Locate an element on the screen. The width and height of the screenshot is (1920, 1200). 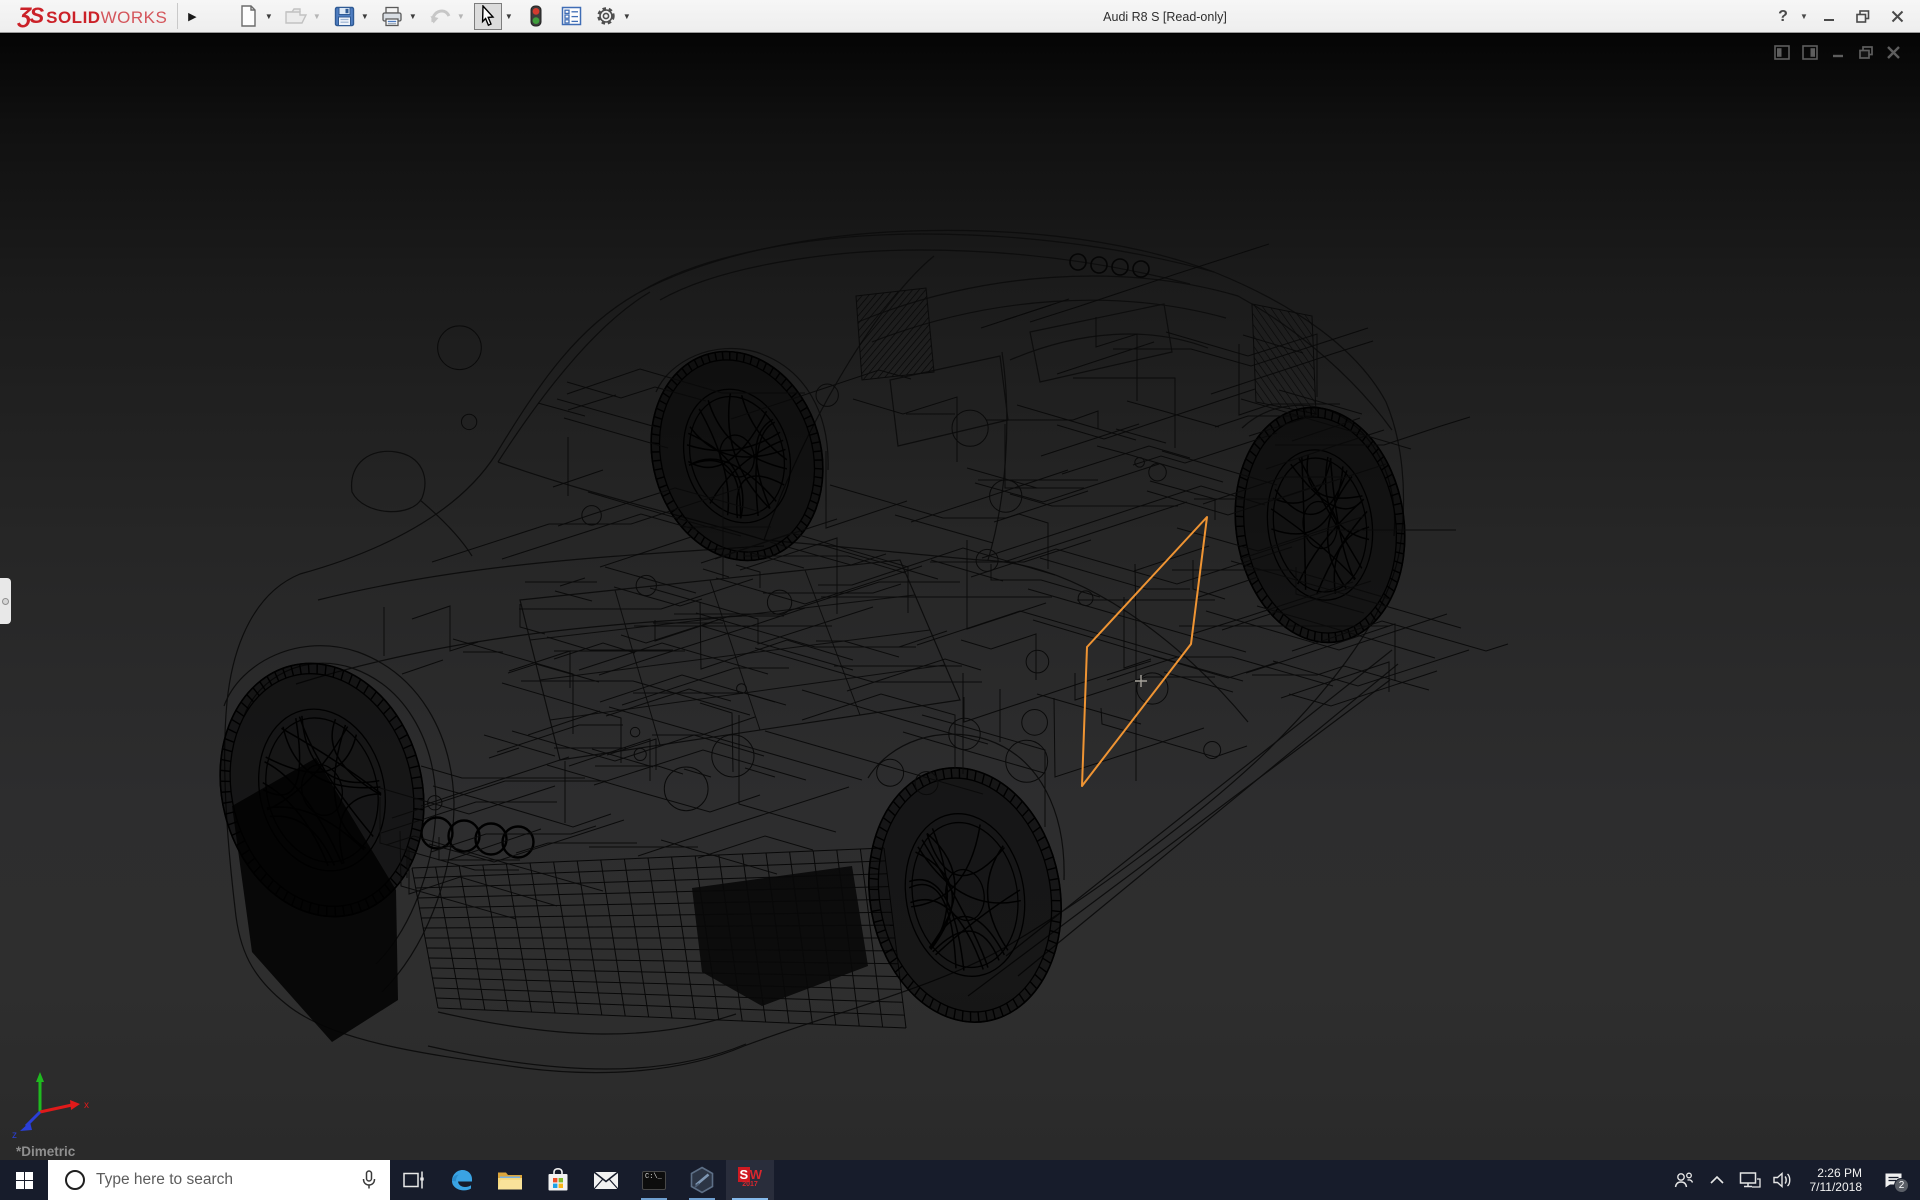
windows-logo-icon is located at coordinates (24, 1180).